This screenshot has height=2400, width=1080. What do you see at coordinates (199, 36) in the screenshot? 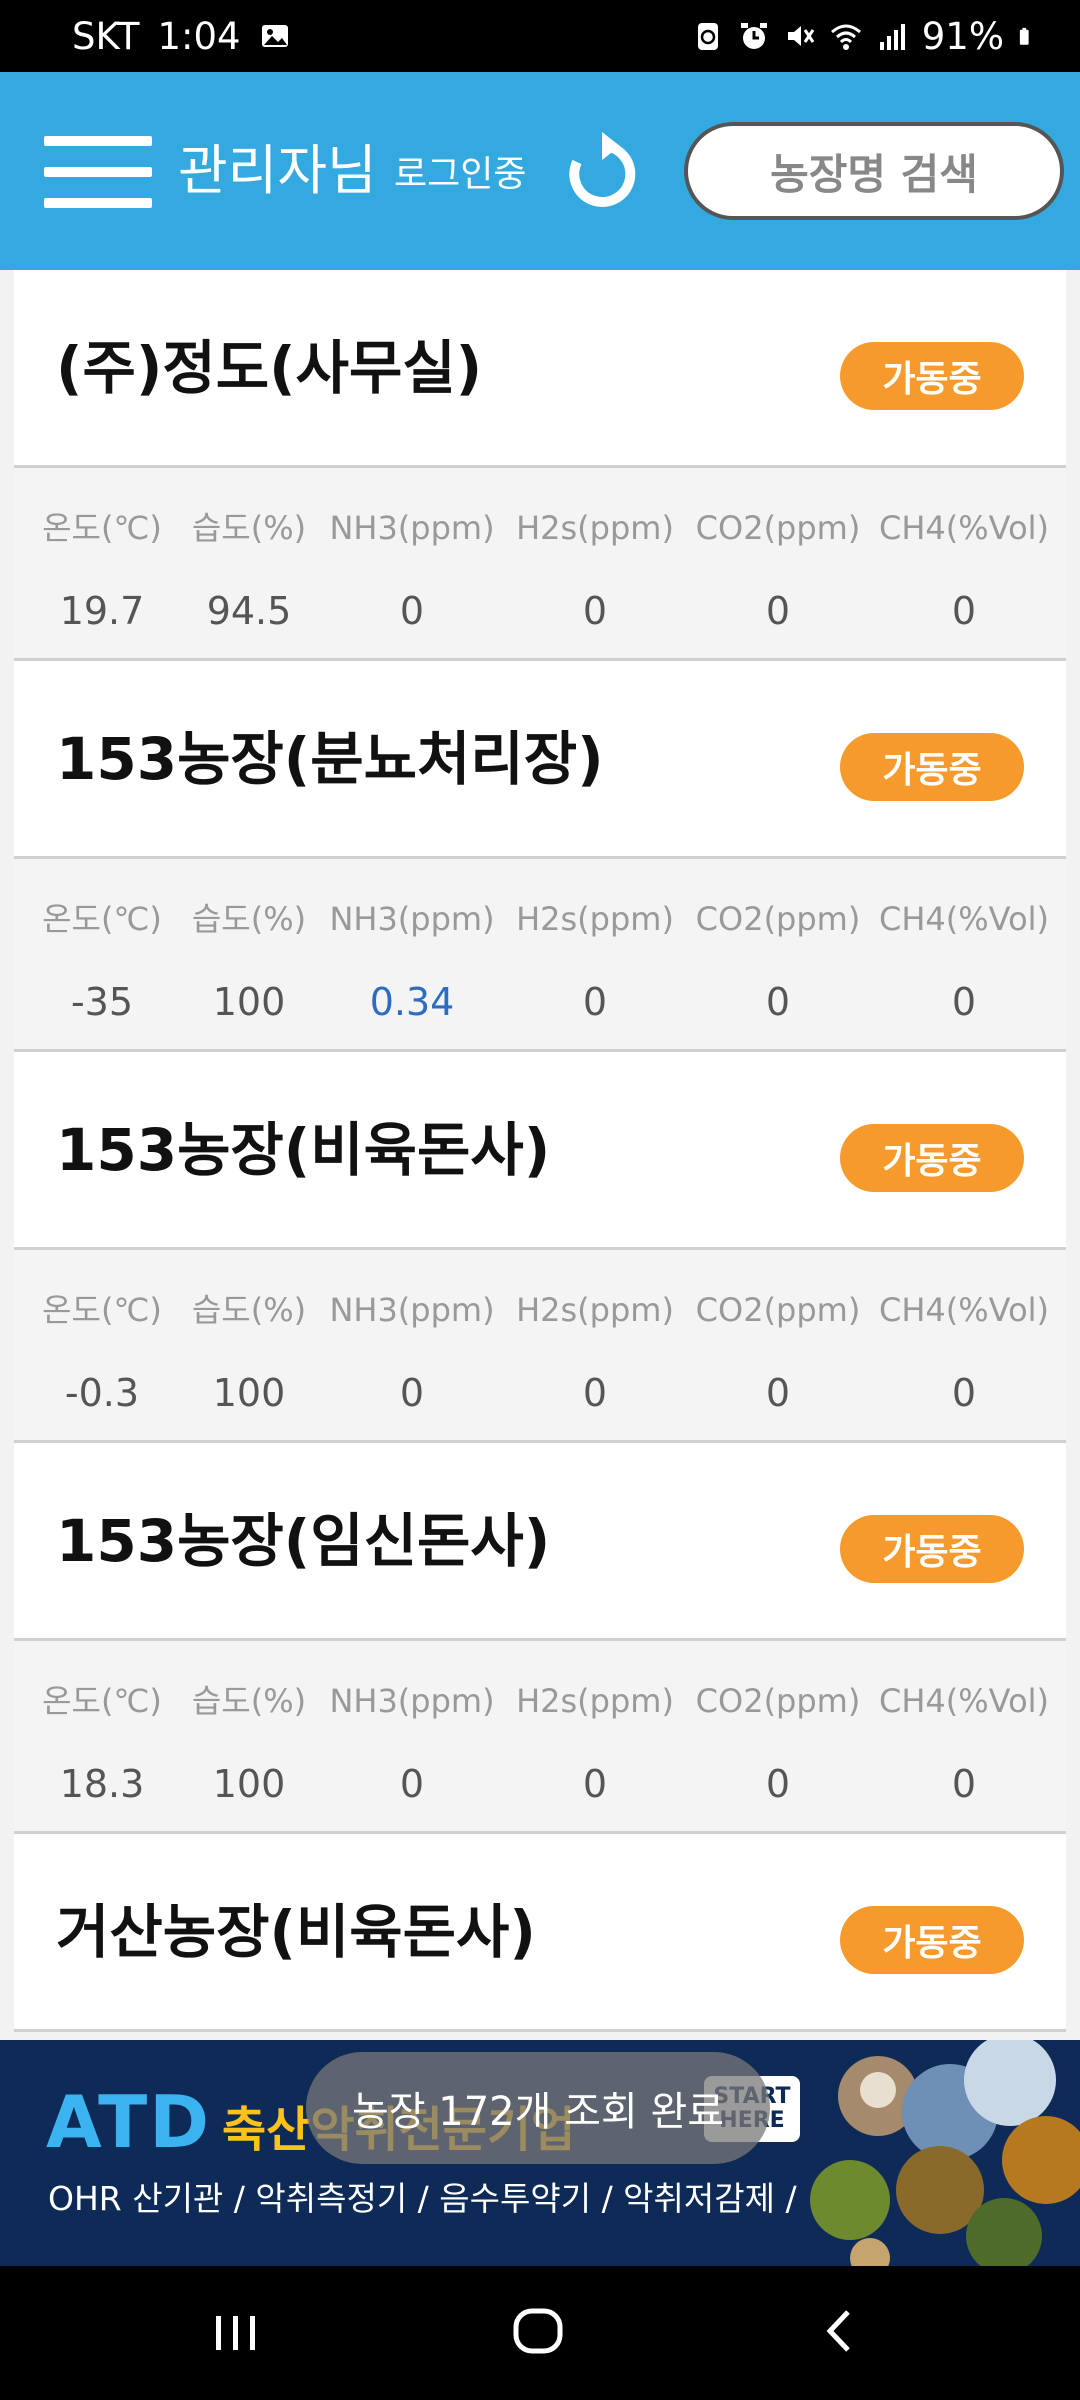
I see `clock: 1:04` at bounding box center [199, 36].